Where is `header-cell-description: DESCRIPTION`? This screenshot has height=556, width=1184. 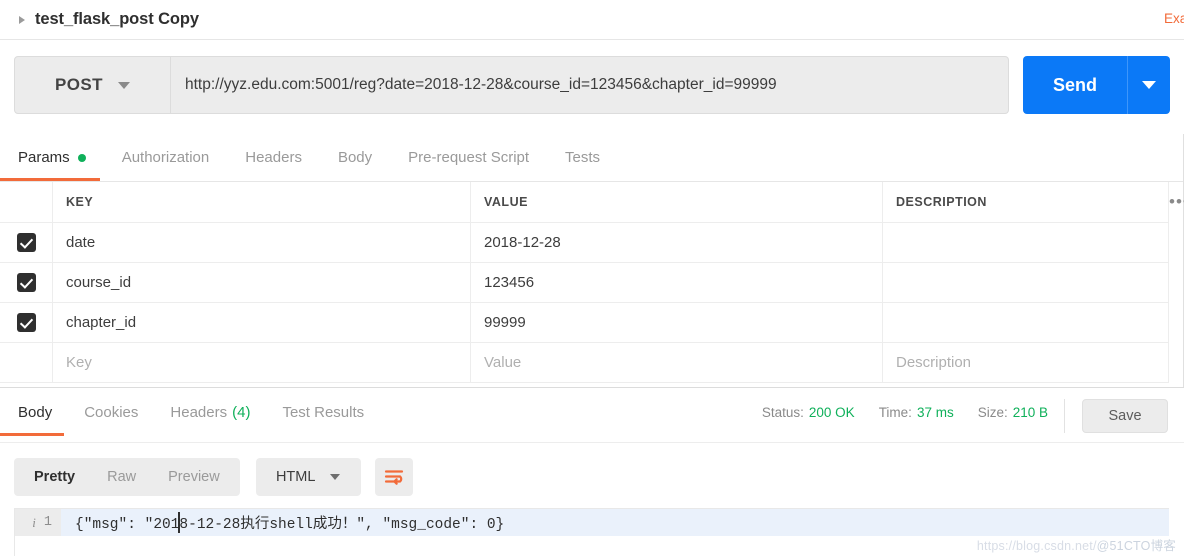
header-cell-description: DESCRIPTION is located at coordinates (1026, 202).